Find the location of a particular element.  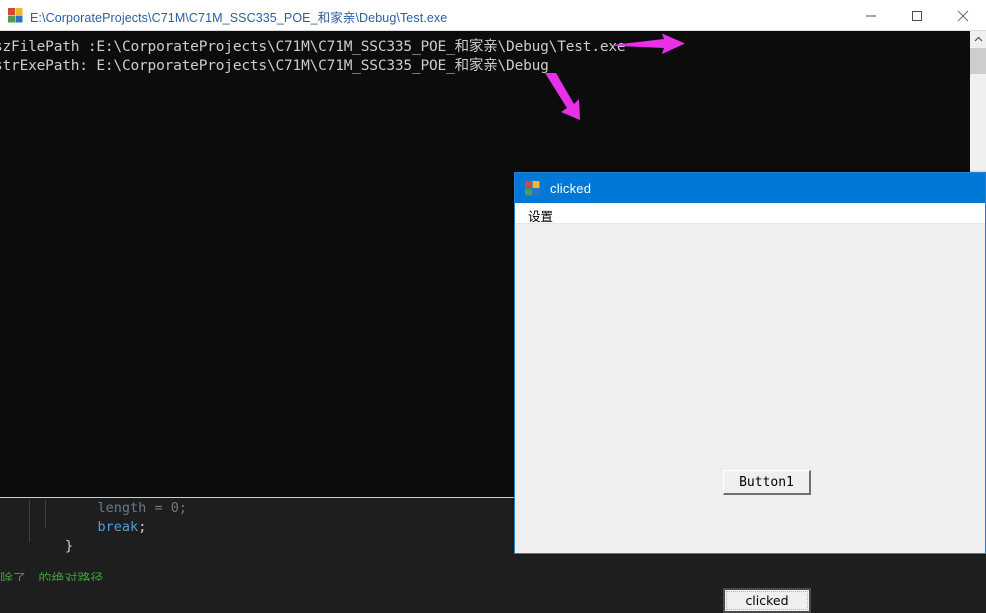

code-token: = is located at coordinates (158, 508).